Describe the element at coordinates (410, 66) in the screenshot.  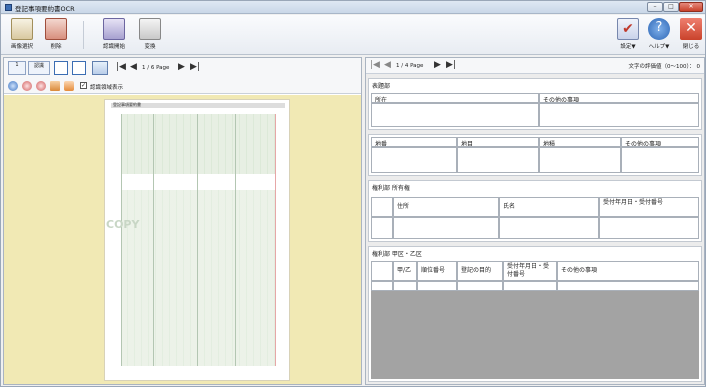
I see `right-page-info: 1 / 4 Page` at that location.